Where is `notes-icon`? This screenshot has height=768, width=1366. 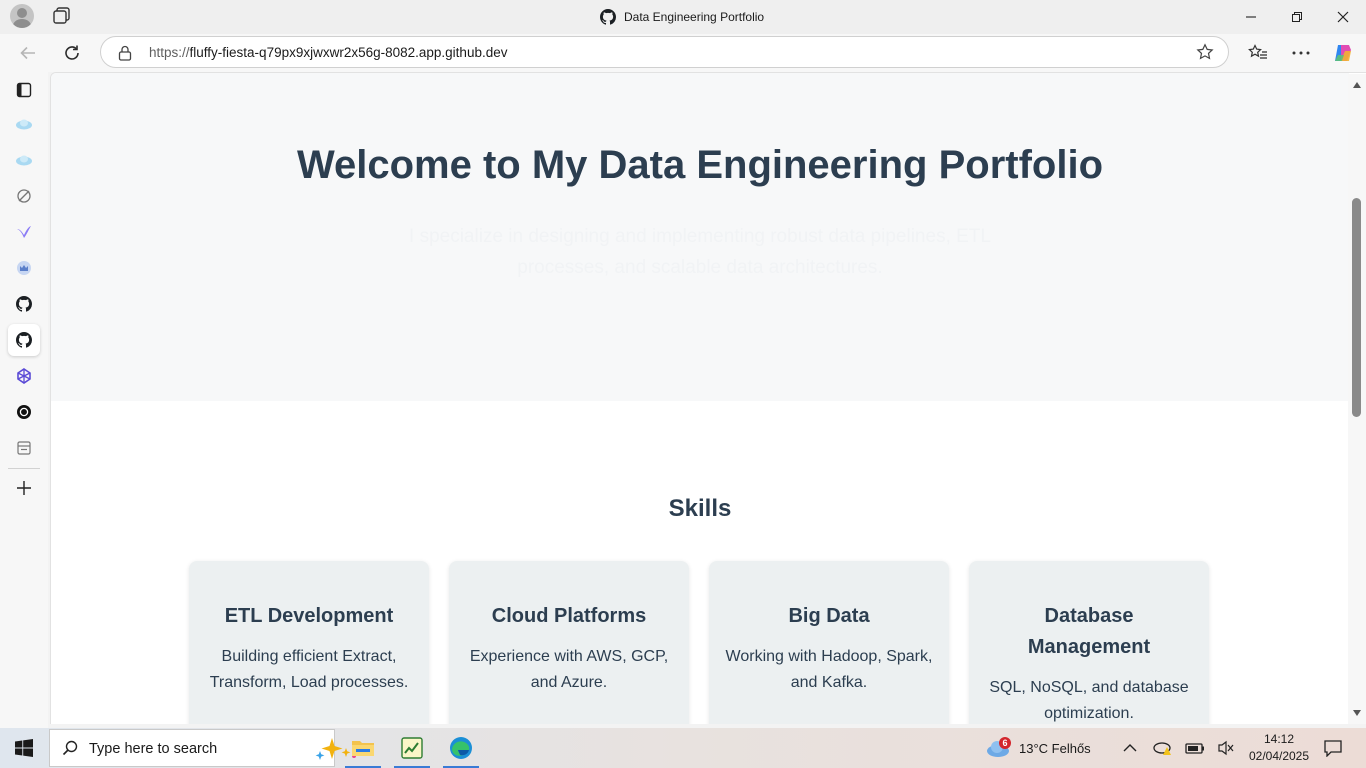
notes-icon is located at coordinates (24, 448).